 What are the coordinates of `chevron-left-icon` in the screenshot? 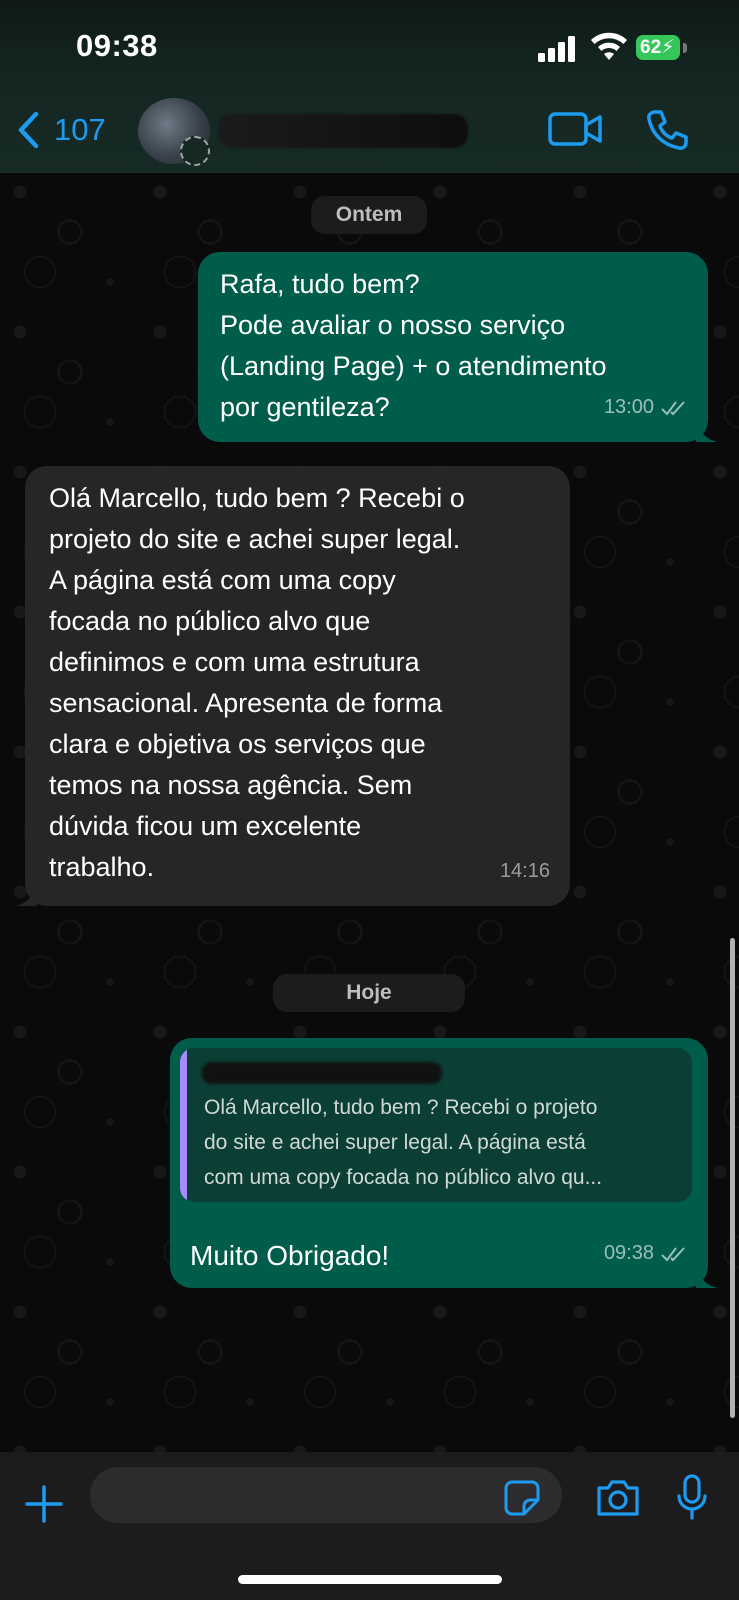 It's located at (28, 130).